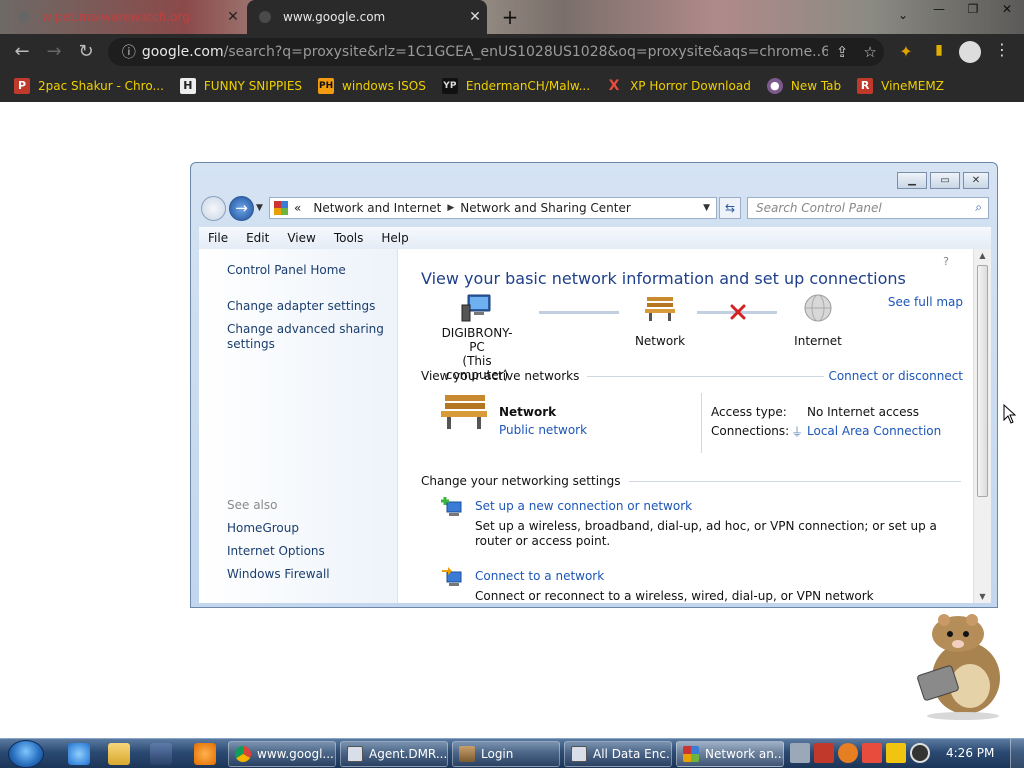  I want to click on scroll-thumb, so click(982, 381).